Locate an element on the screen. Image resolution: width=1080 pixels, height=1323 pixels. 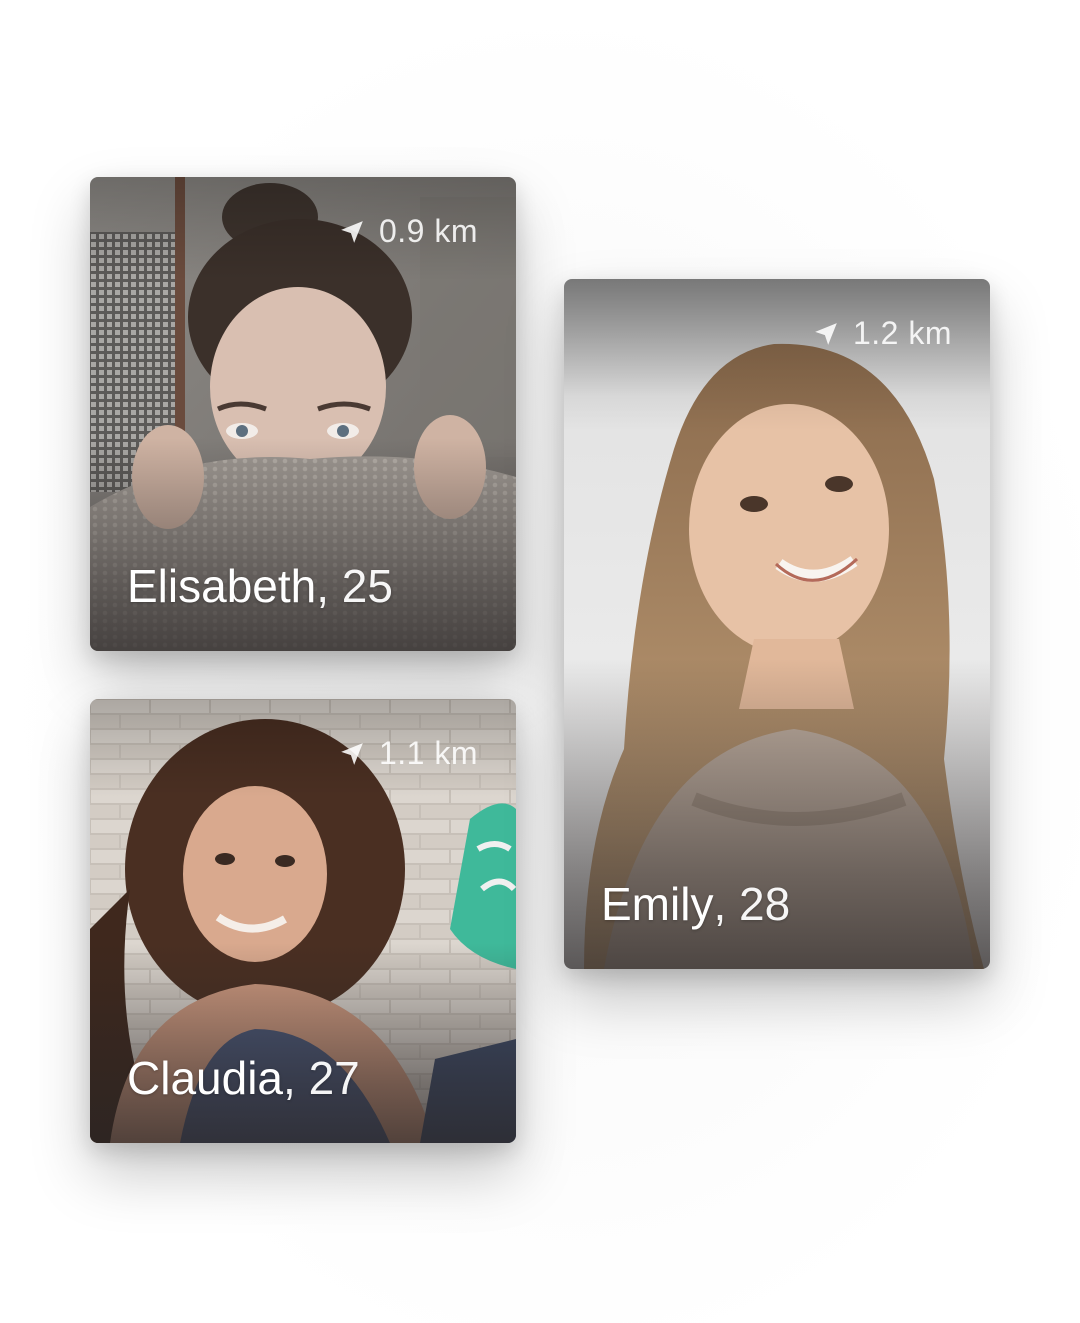
profile-age: 25 is located at coordinates (367, 586).